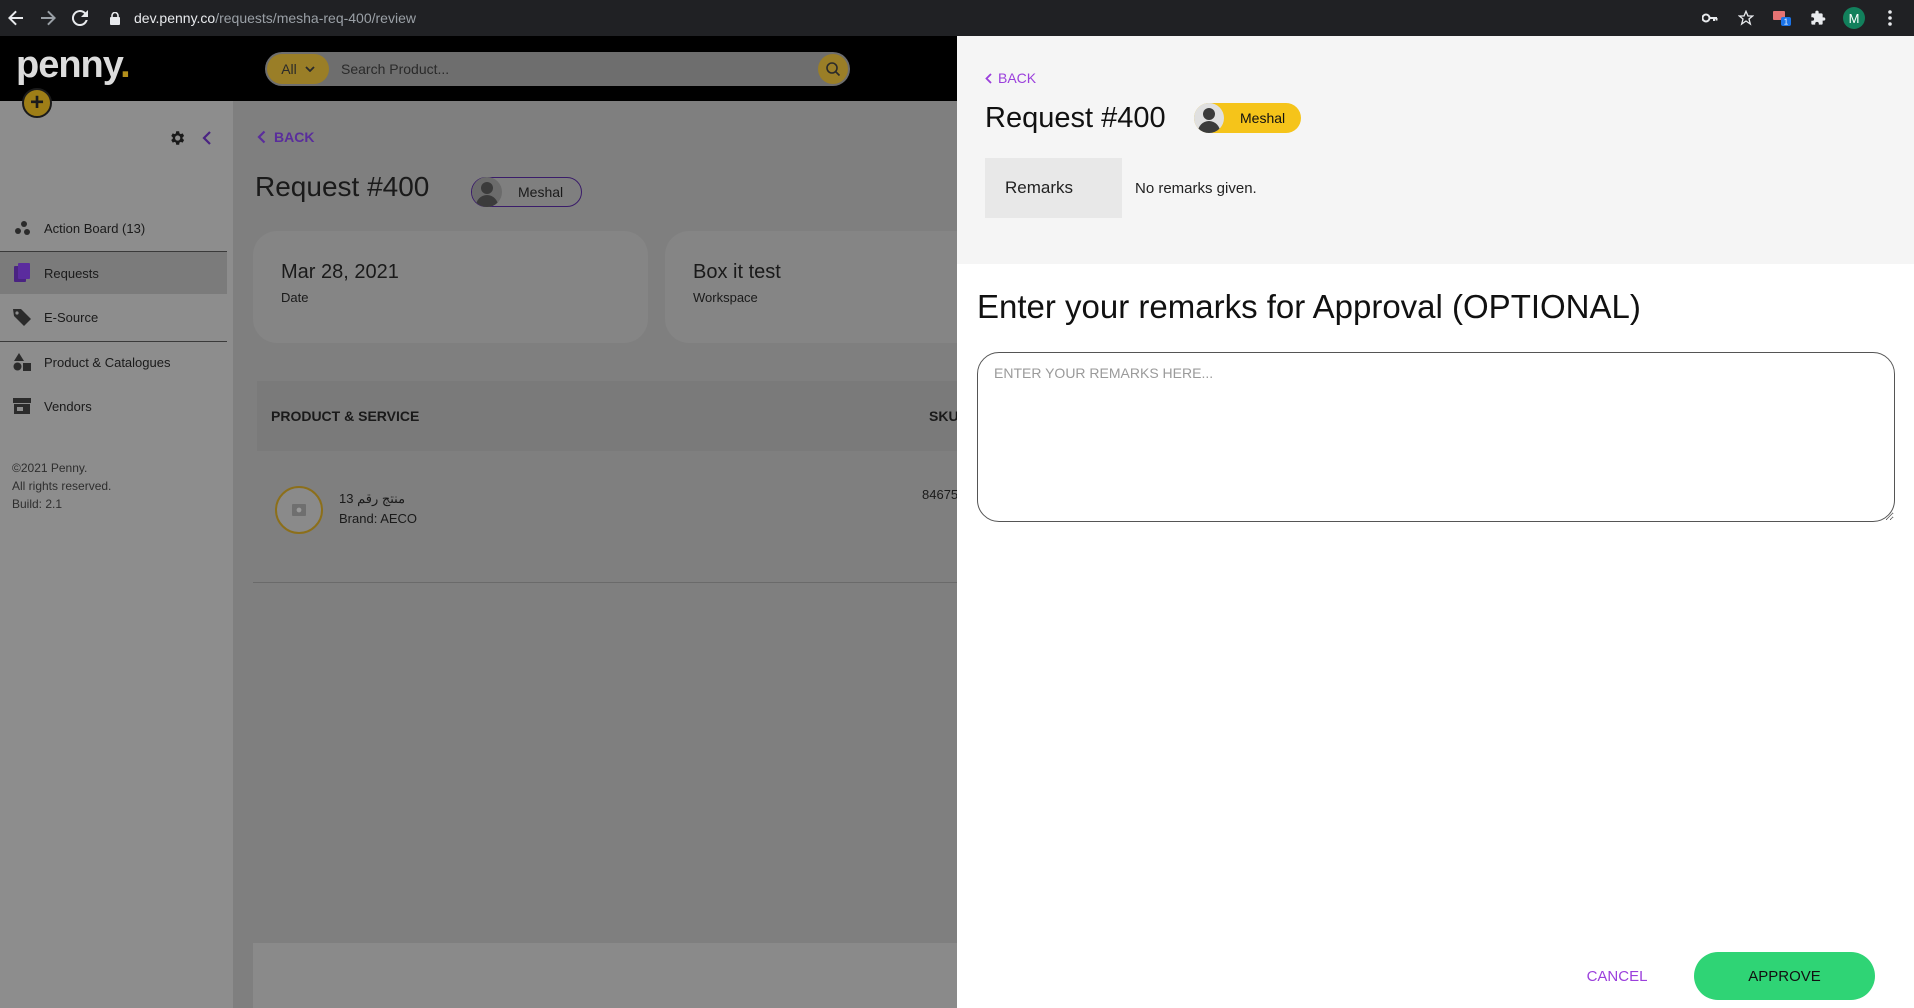 The height and width of the screenshot is (1008, 1914). Describe the element at coordinates (16, 18) in the screenshot. I see `browser-back-icon` at that location.